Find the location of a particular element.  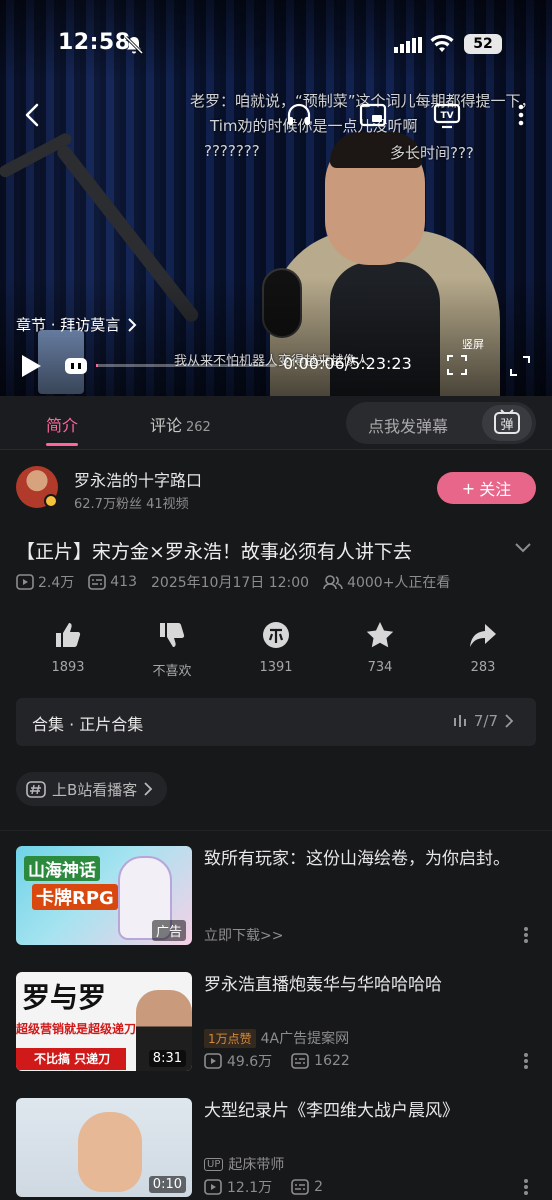

fullscreen-button is located at coordinates (520, 366).